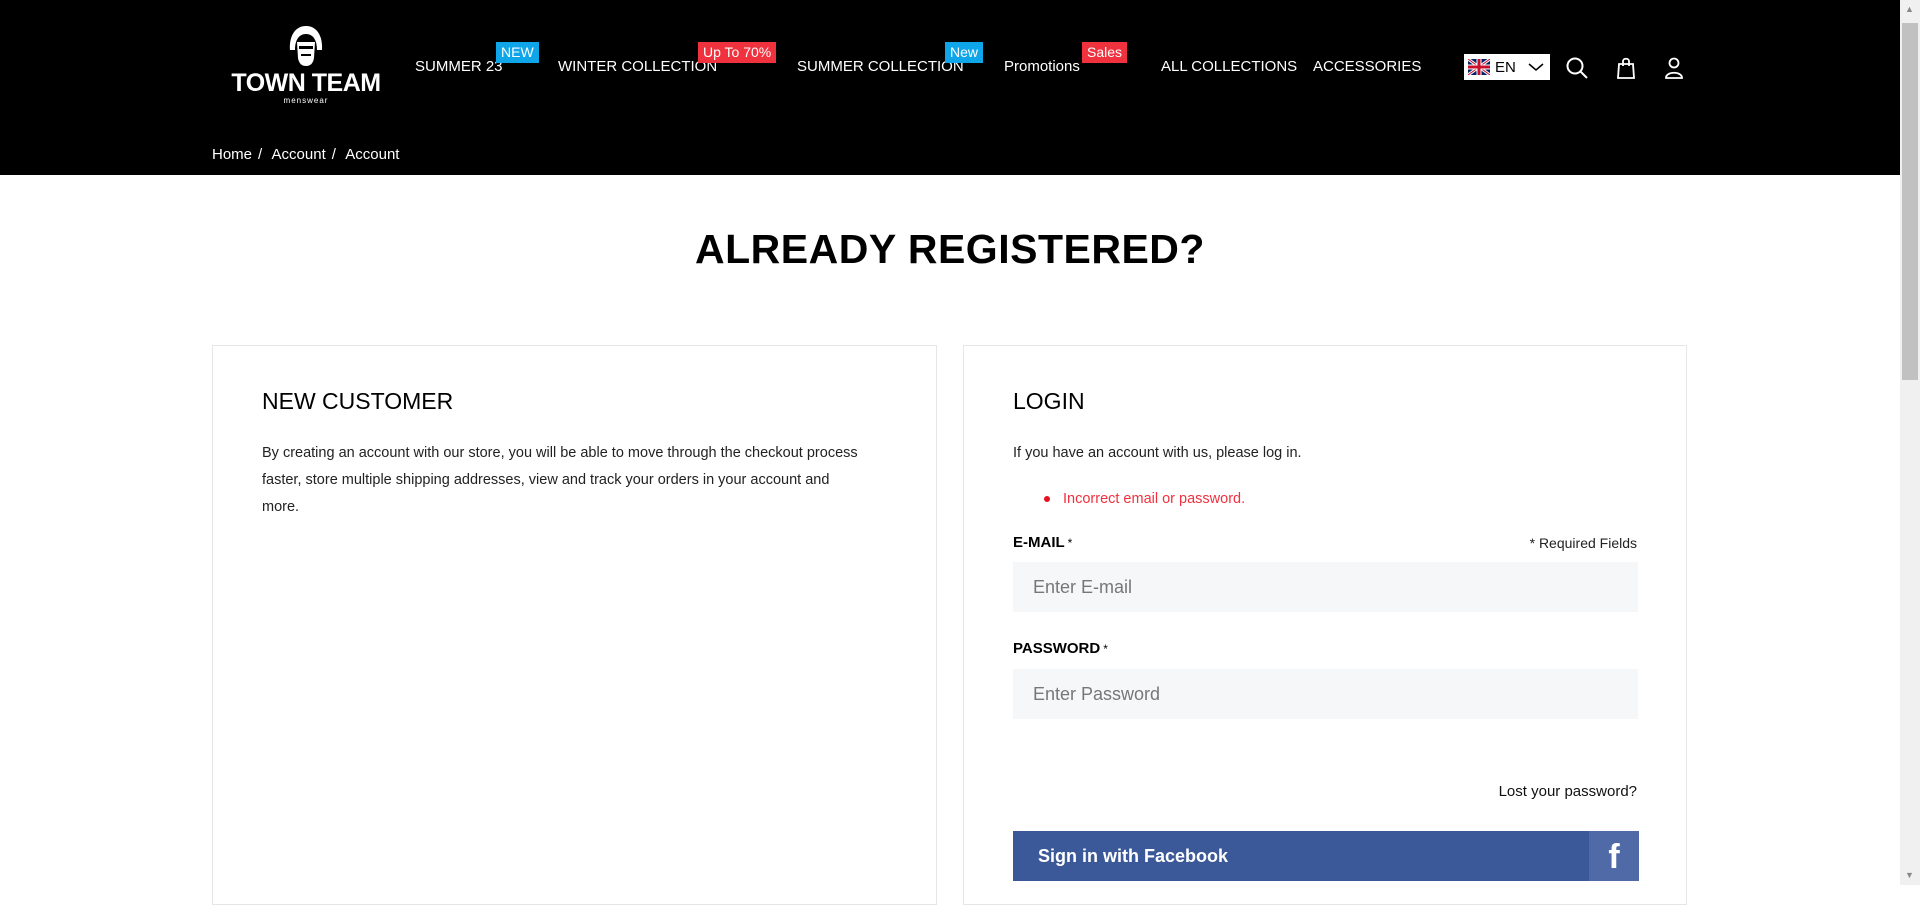 The width and height of the screenshot is (1920, 905). I want to click on nav-winter-collection: WINTER COLLECTION, so click(637, 66).